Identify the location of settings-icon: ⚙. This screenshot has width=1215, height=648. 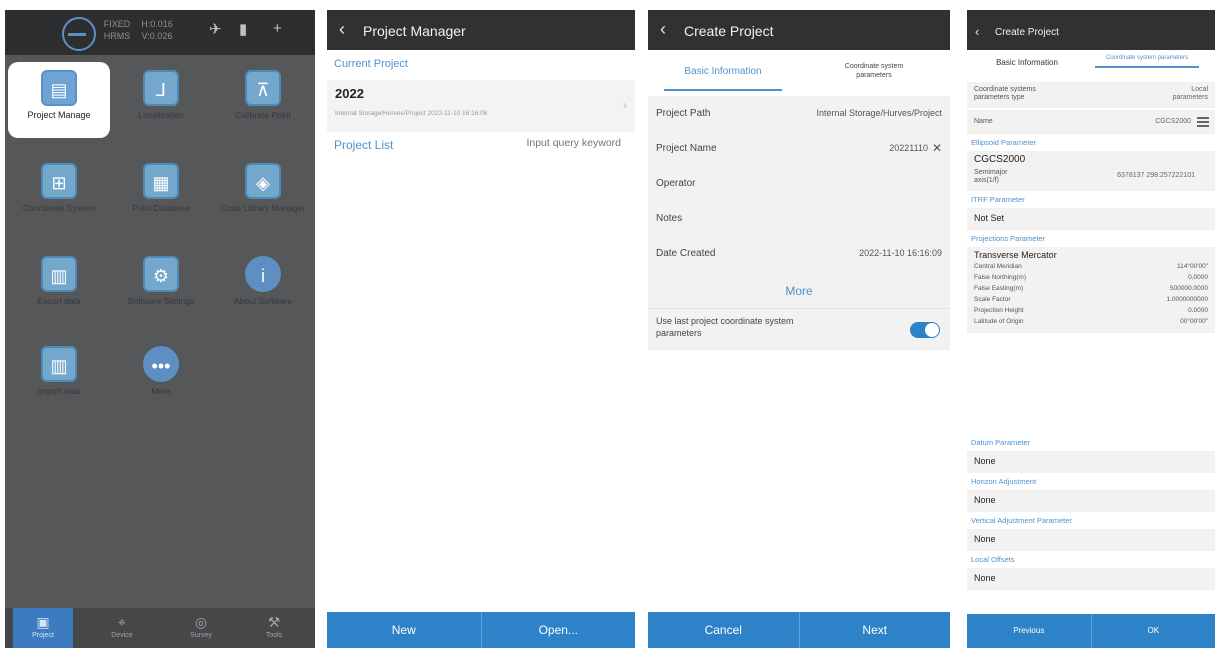
(161, 274).